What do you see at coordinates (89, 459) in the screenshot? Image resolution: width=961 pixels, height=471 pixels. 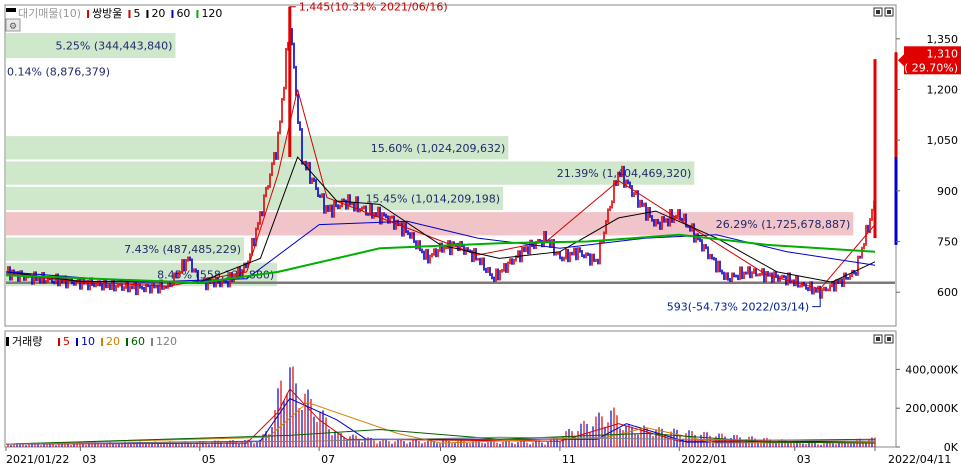 I see `x-label-1: 03` at bounding box center [89, 459].